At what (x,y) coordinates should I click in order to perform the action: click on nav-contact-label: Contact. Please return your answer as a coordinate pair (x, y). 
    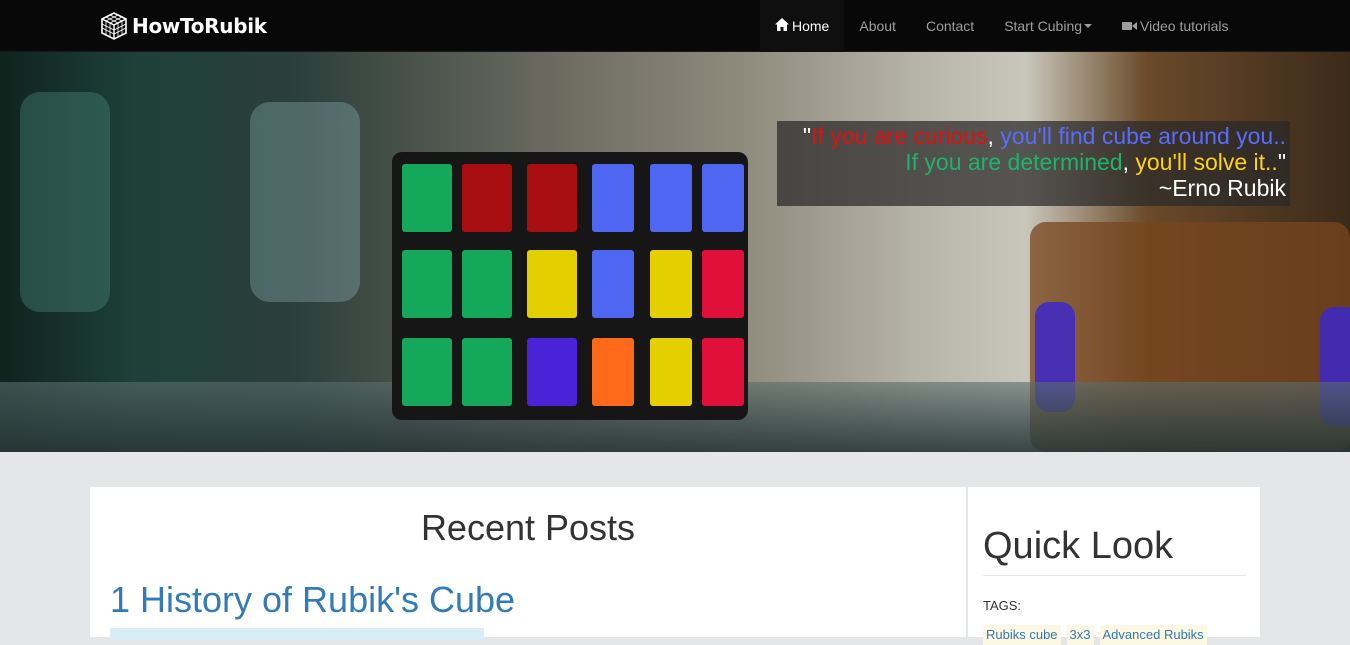
    Looking at the image, I should click on (950, 26).